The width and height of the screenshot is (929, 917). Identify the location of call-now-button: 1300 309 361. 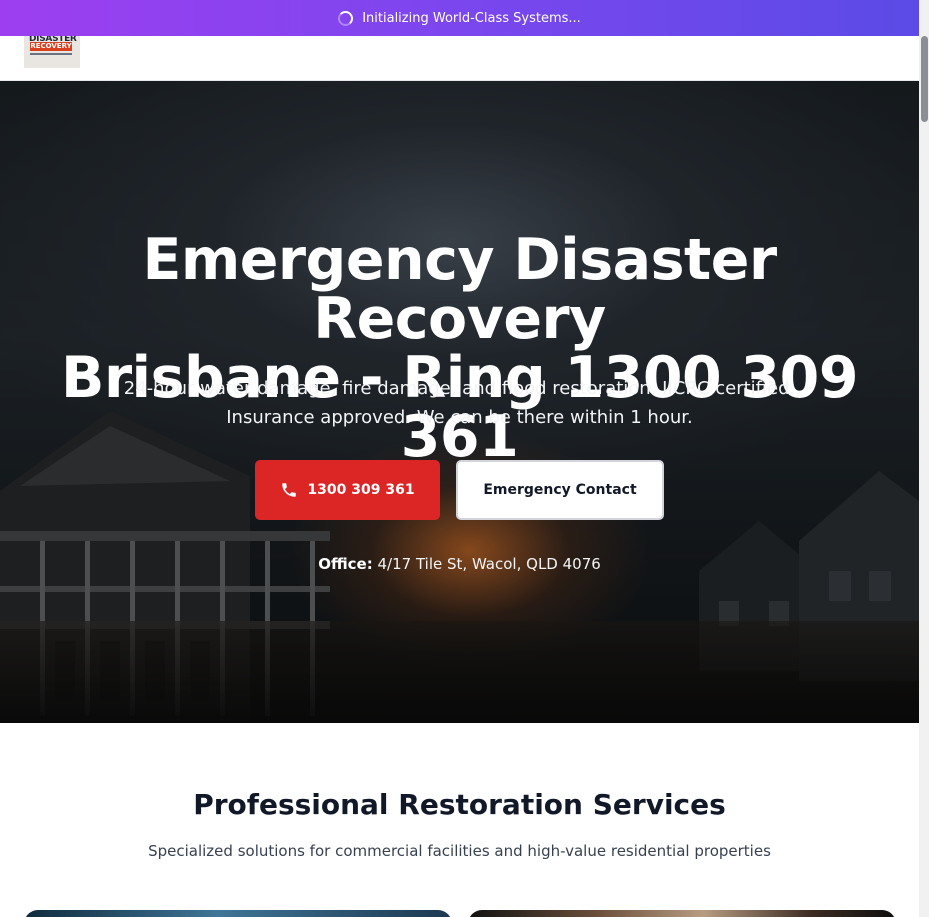
(347, 490).